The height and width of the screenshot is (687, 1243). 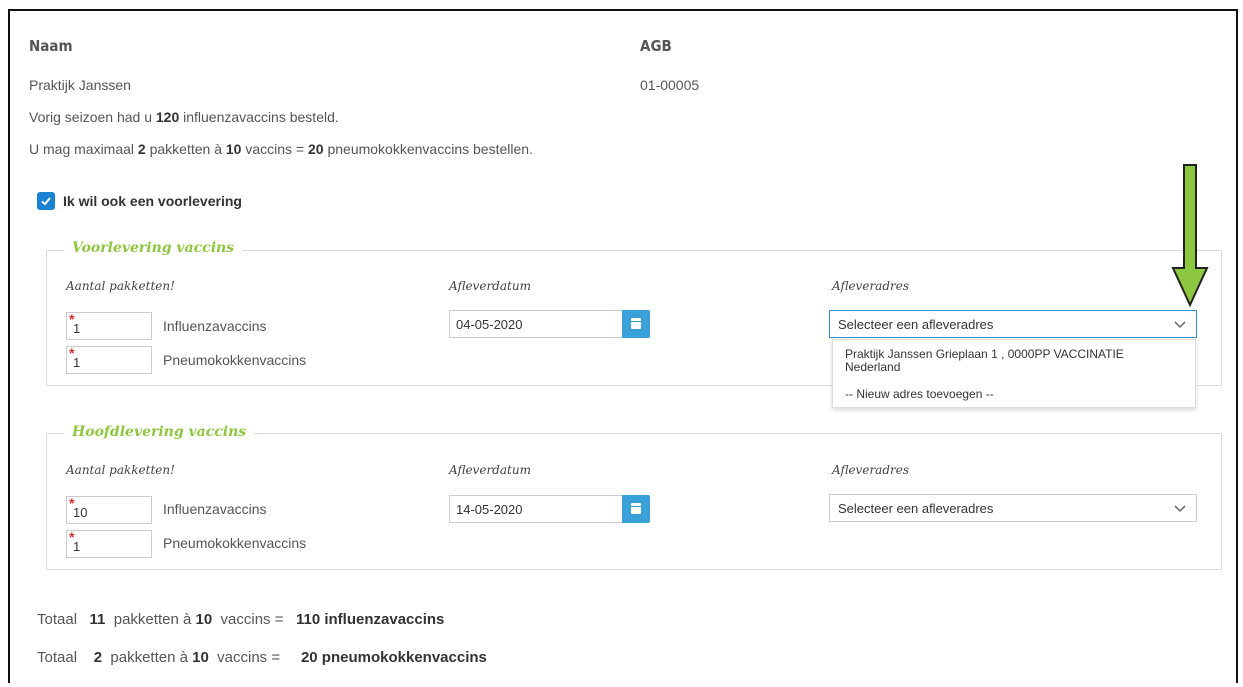 What do you see at coordinates (235, 543) in the screenshot?
I see `hoofd-pneumo-label: Pneumokokkenvaccins` at bounding box center [235, 543].